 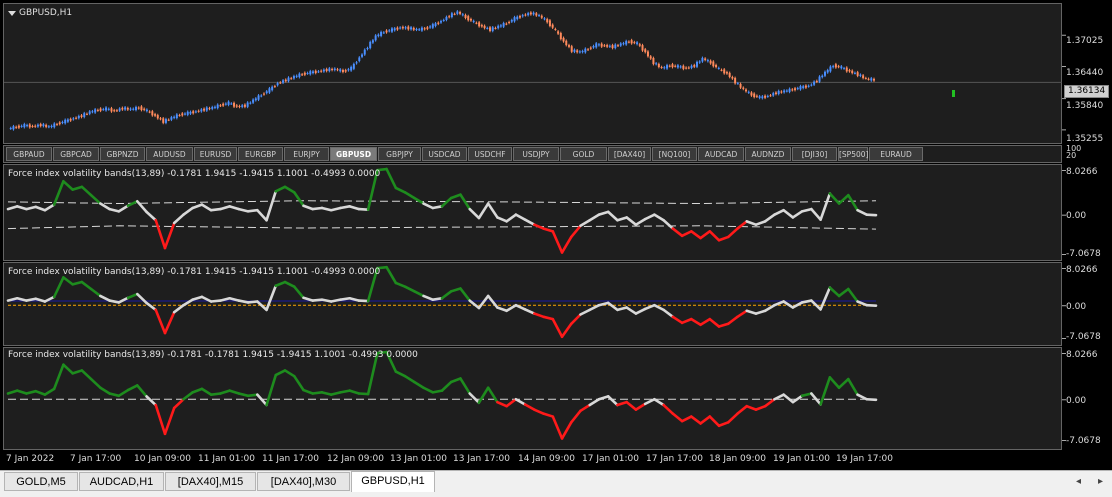 I want to click on time-axis-label: 11 Jan 01:00, so click(x=226, y=459).